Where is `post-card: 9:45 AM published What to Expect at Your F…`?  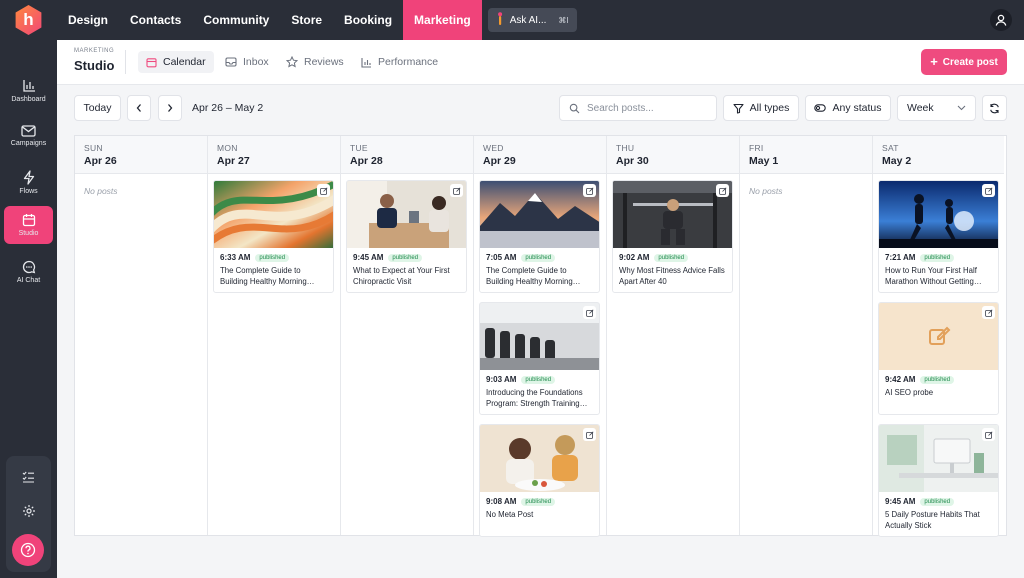 post-card: 9:45 AM published What to Expect at Your F… is located at coordinates (406, 236).